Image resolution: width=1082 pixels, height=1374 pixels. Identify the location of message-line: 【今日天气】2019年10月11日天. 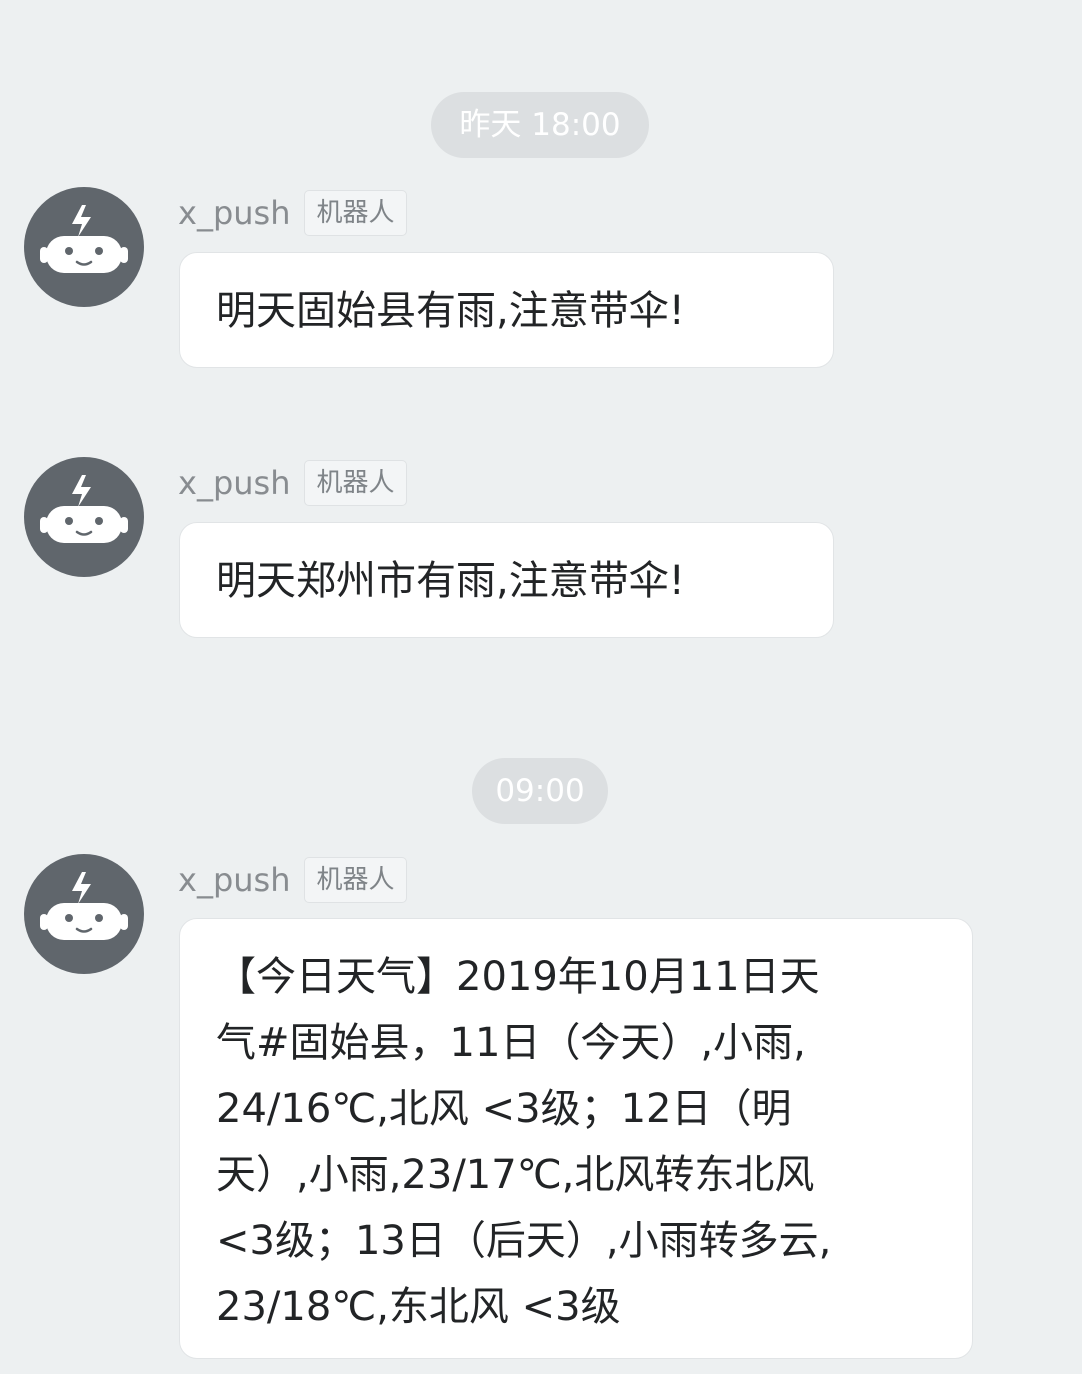
(518, 977).